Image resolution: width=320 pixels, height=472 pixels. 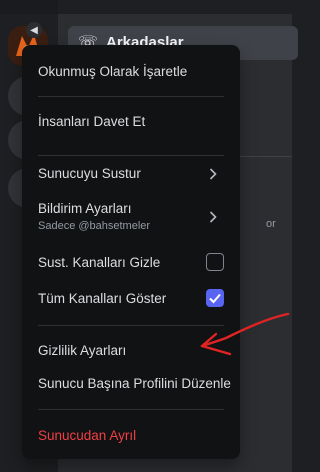 What do you see at coordinates (82, 350) in the screenshot?
I see `menu-item-label: Gizlilik Ayarları` at bounding box center [82, 350].